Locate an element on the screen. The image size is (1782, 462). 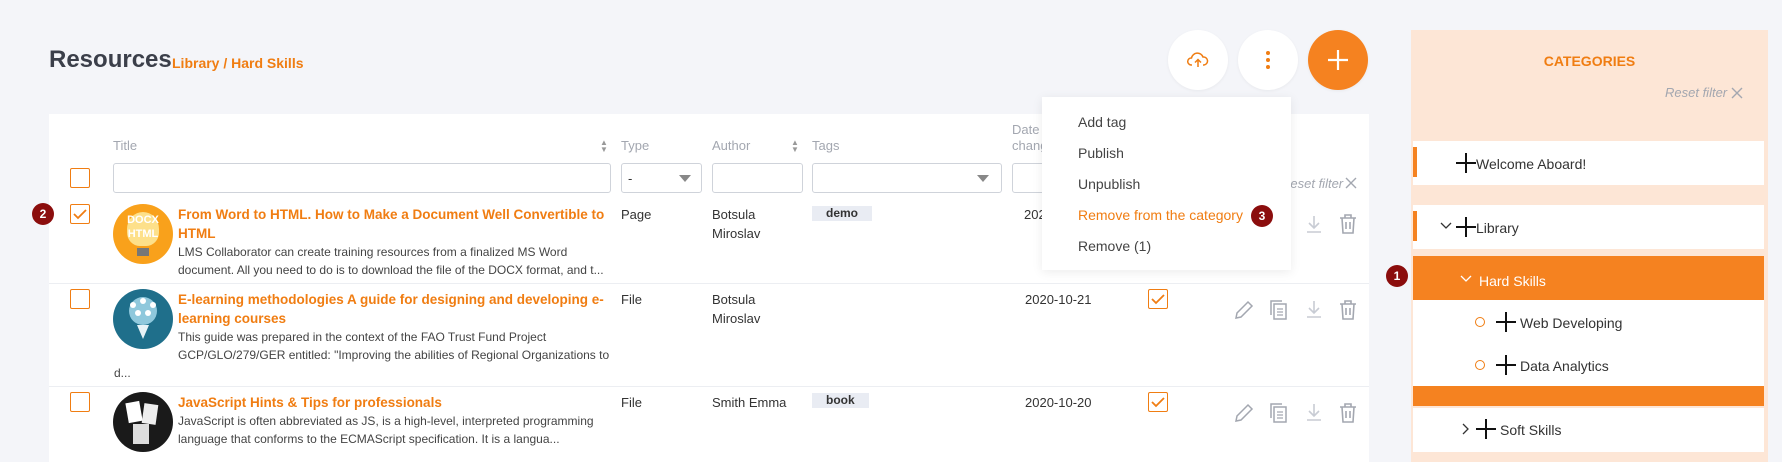
category-label: Welcome Aboard! is located at coordinates (1531, 164).